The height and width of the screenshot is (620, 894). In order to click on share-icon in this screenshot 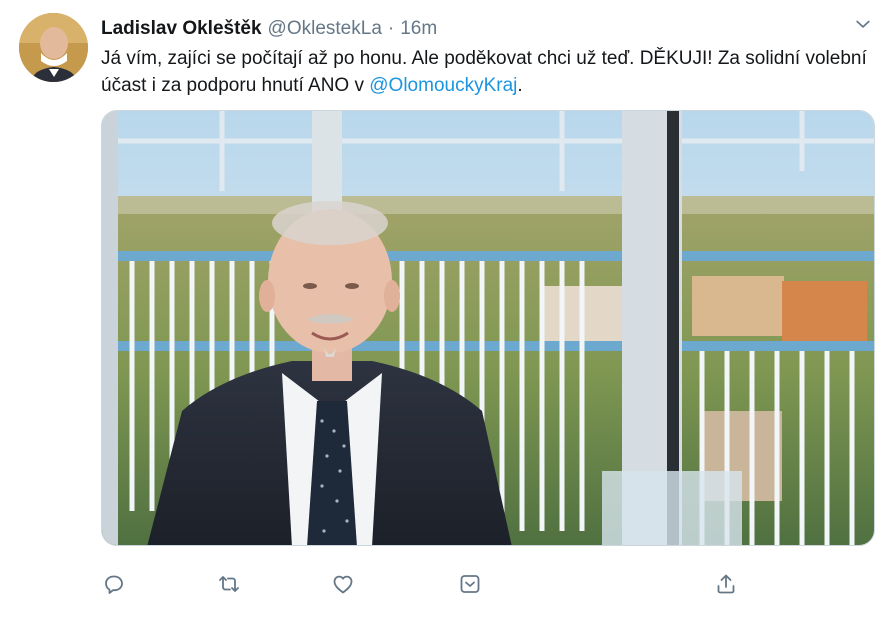, I will do `click(726, 584)`.